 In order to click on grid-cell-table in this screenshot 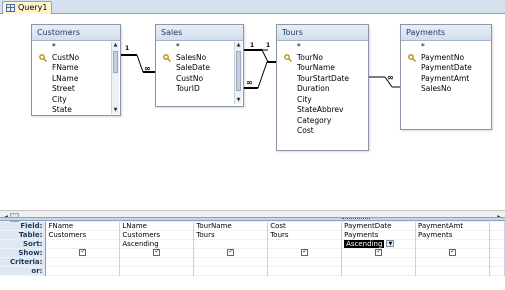, I will do `click(497, 235)`.